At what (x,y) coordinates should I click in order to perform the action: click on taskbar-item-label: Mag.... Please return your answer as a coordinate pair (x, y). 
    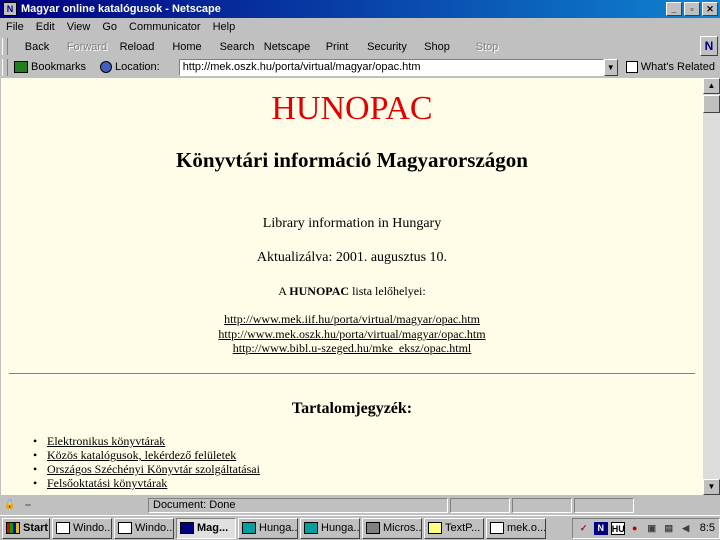
    Looking at the image, I should click on (213, 528).